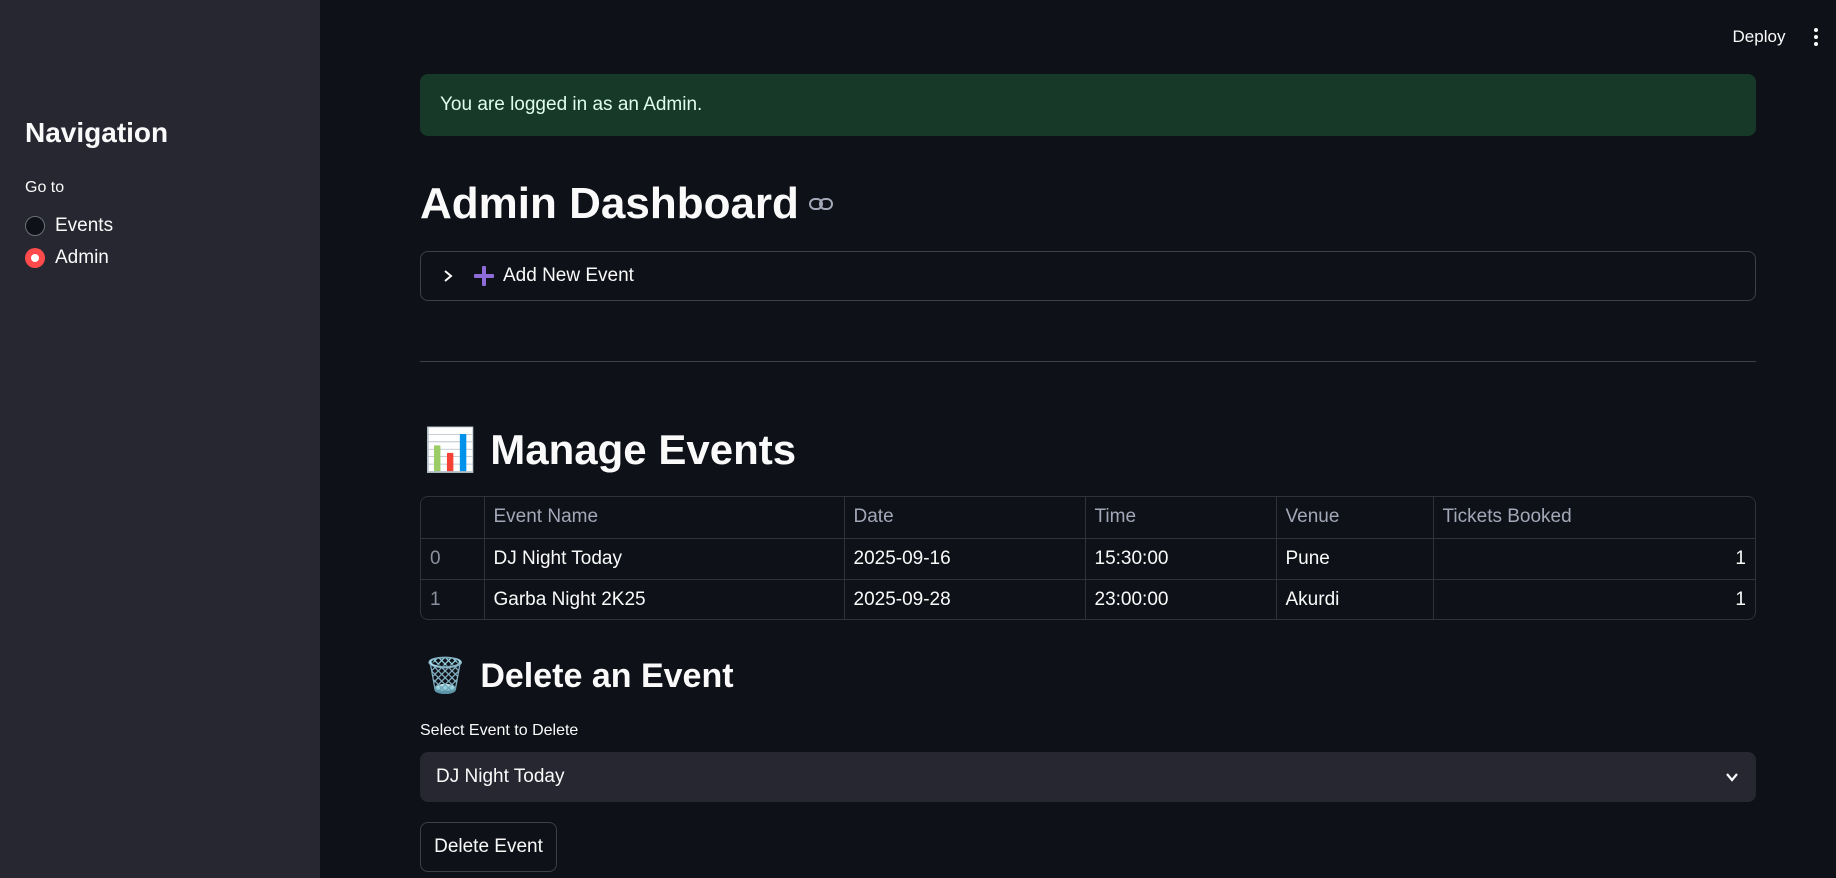 The width and height of the screenshot is (1836, 878). I want to click on radio-option-label: Admin, so click(82, 257).